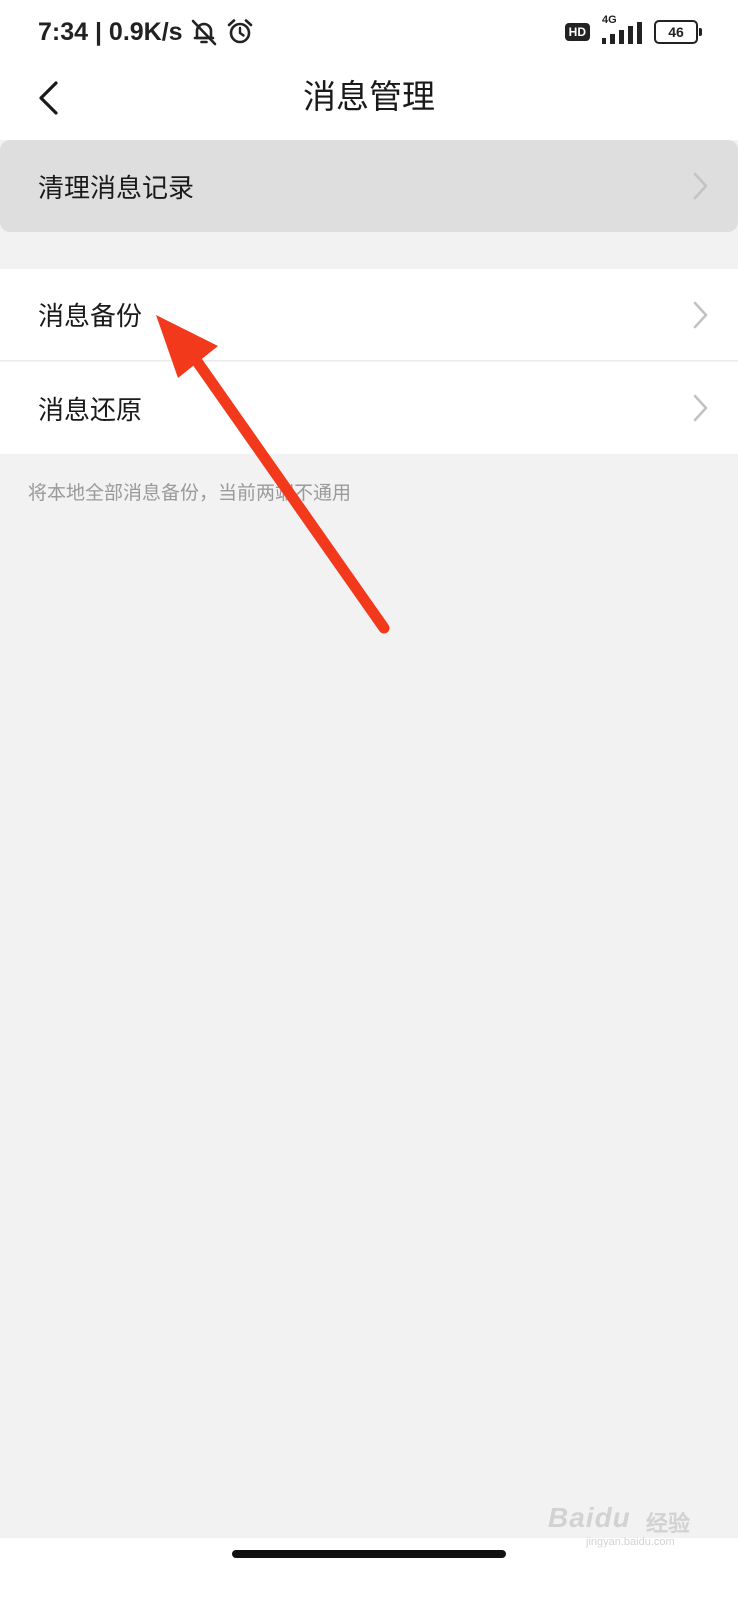  I want to click on status-left: 7:34 | 0.9K/s, so click(146, 32).